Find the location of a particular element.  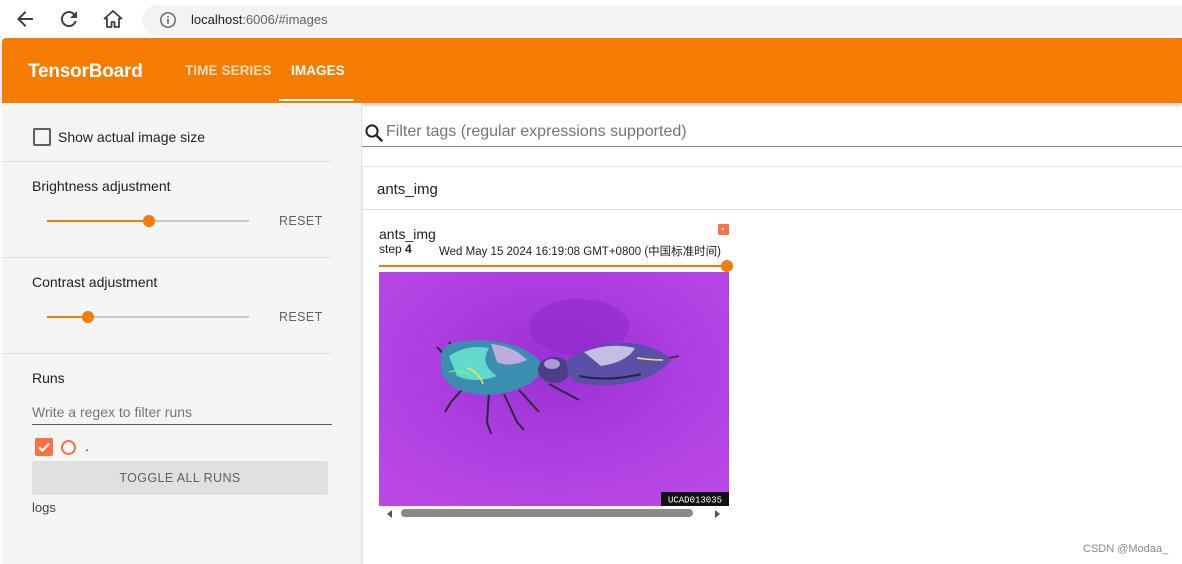

url-path: :6006/#images is located at coordinates (285, 19).